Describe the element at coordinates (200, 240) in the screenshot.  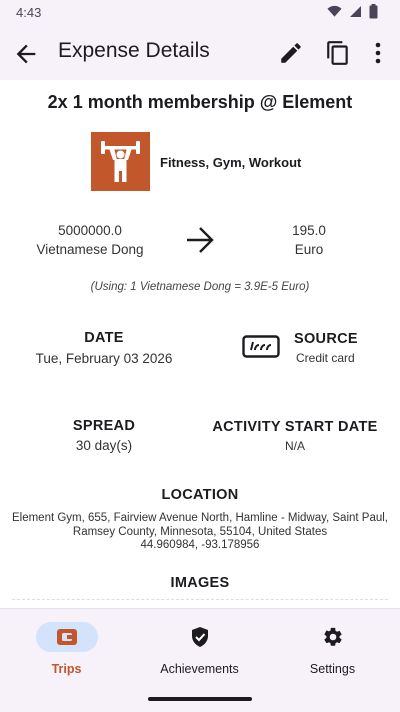
I see `arrow-right-icon` at that location.